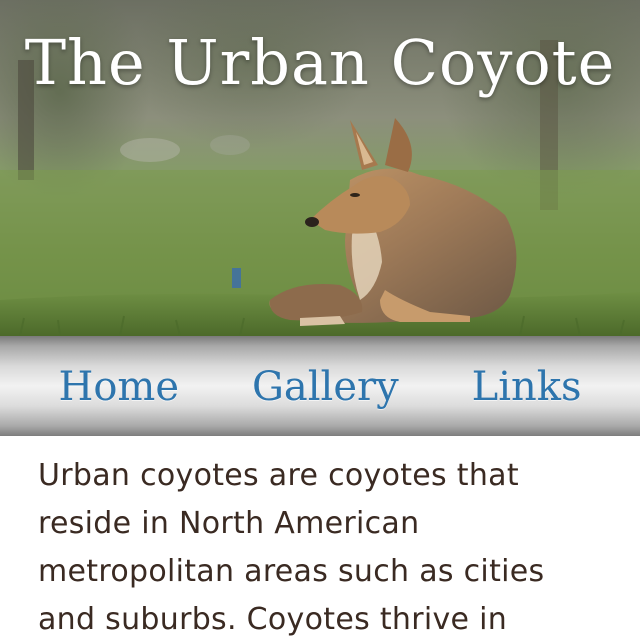  I want to click on nav-link-home: Home, so click(118, 386).